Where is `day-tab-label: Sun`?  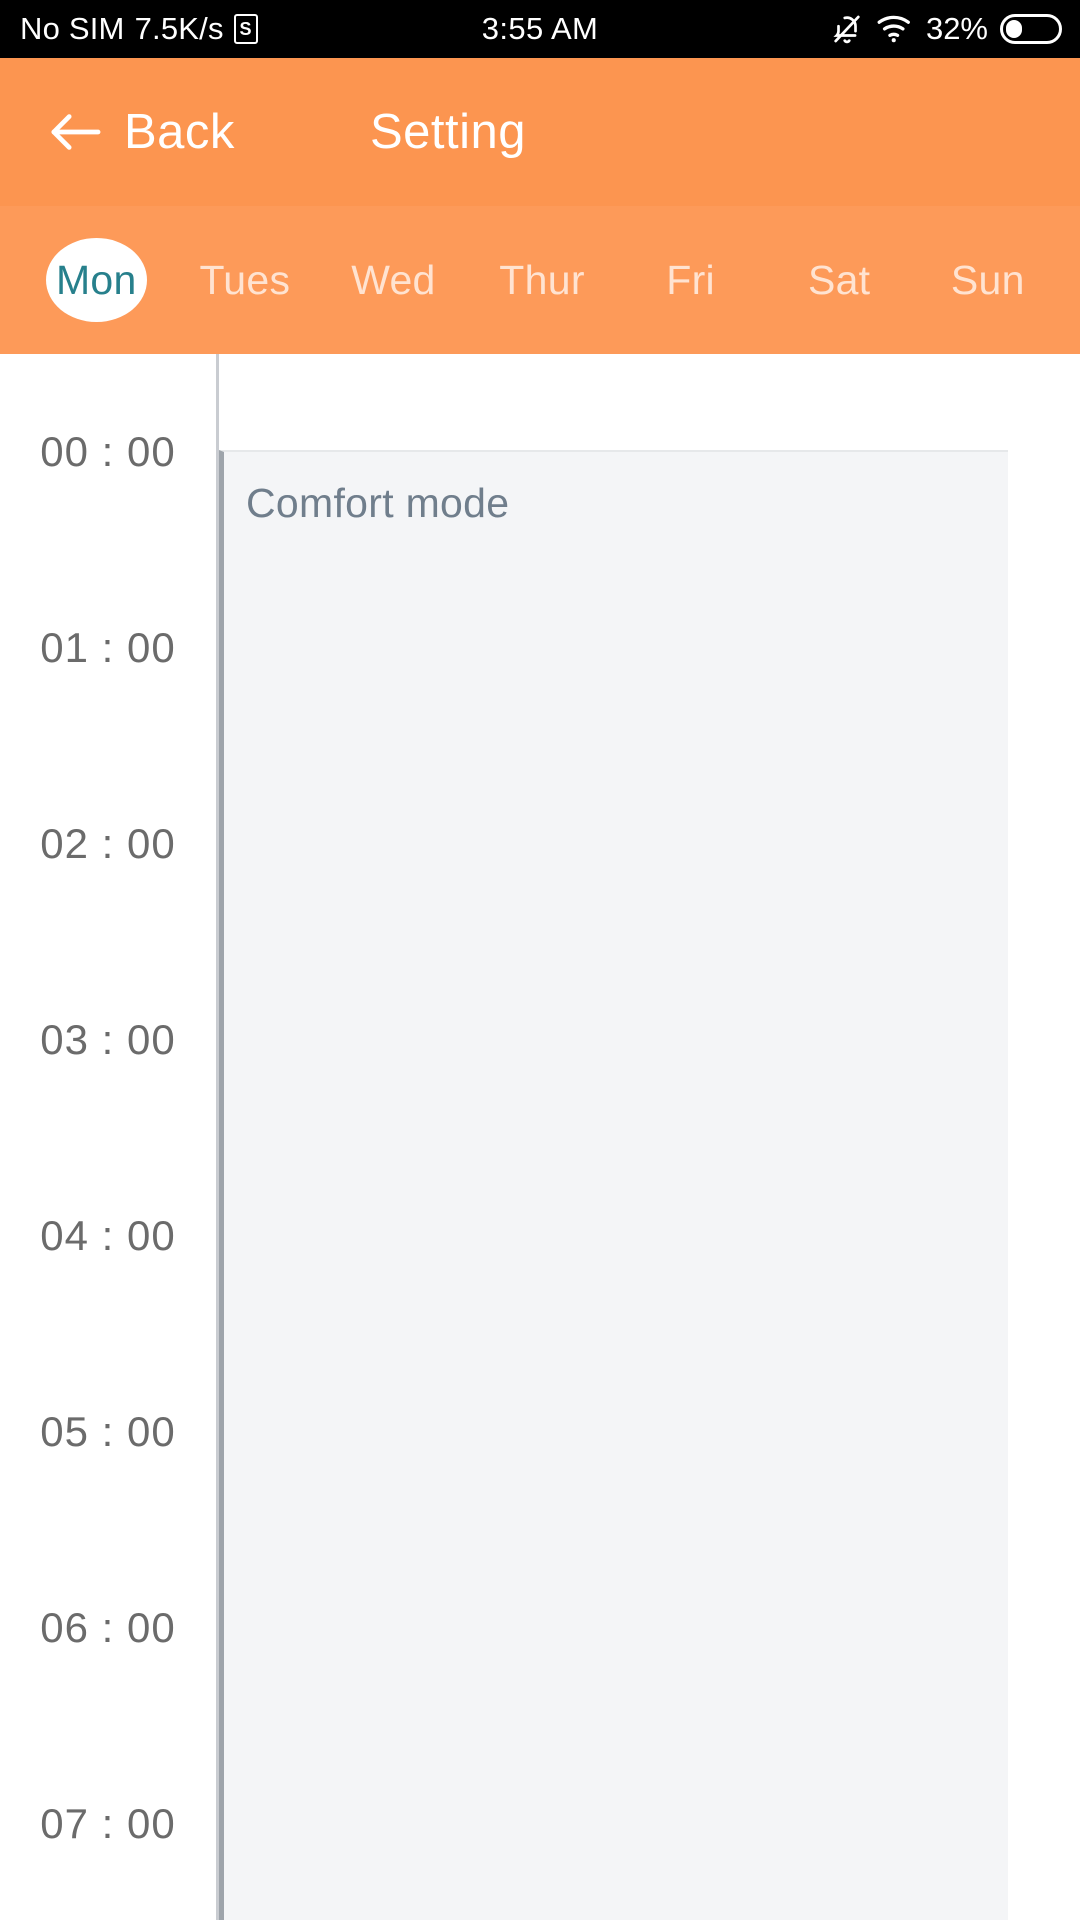 day-tab-label: Sun is located at coordinates (987, 279).